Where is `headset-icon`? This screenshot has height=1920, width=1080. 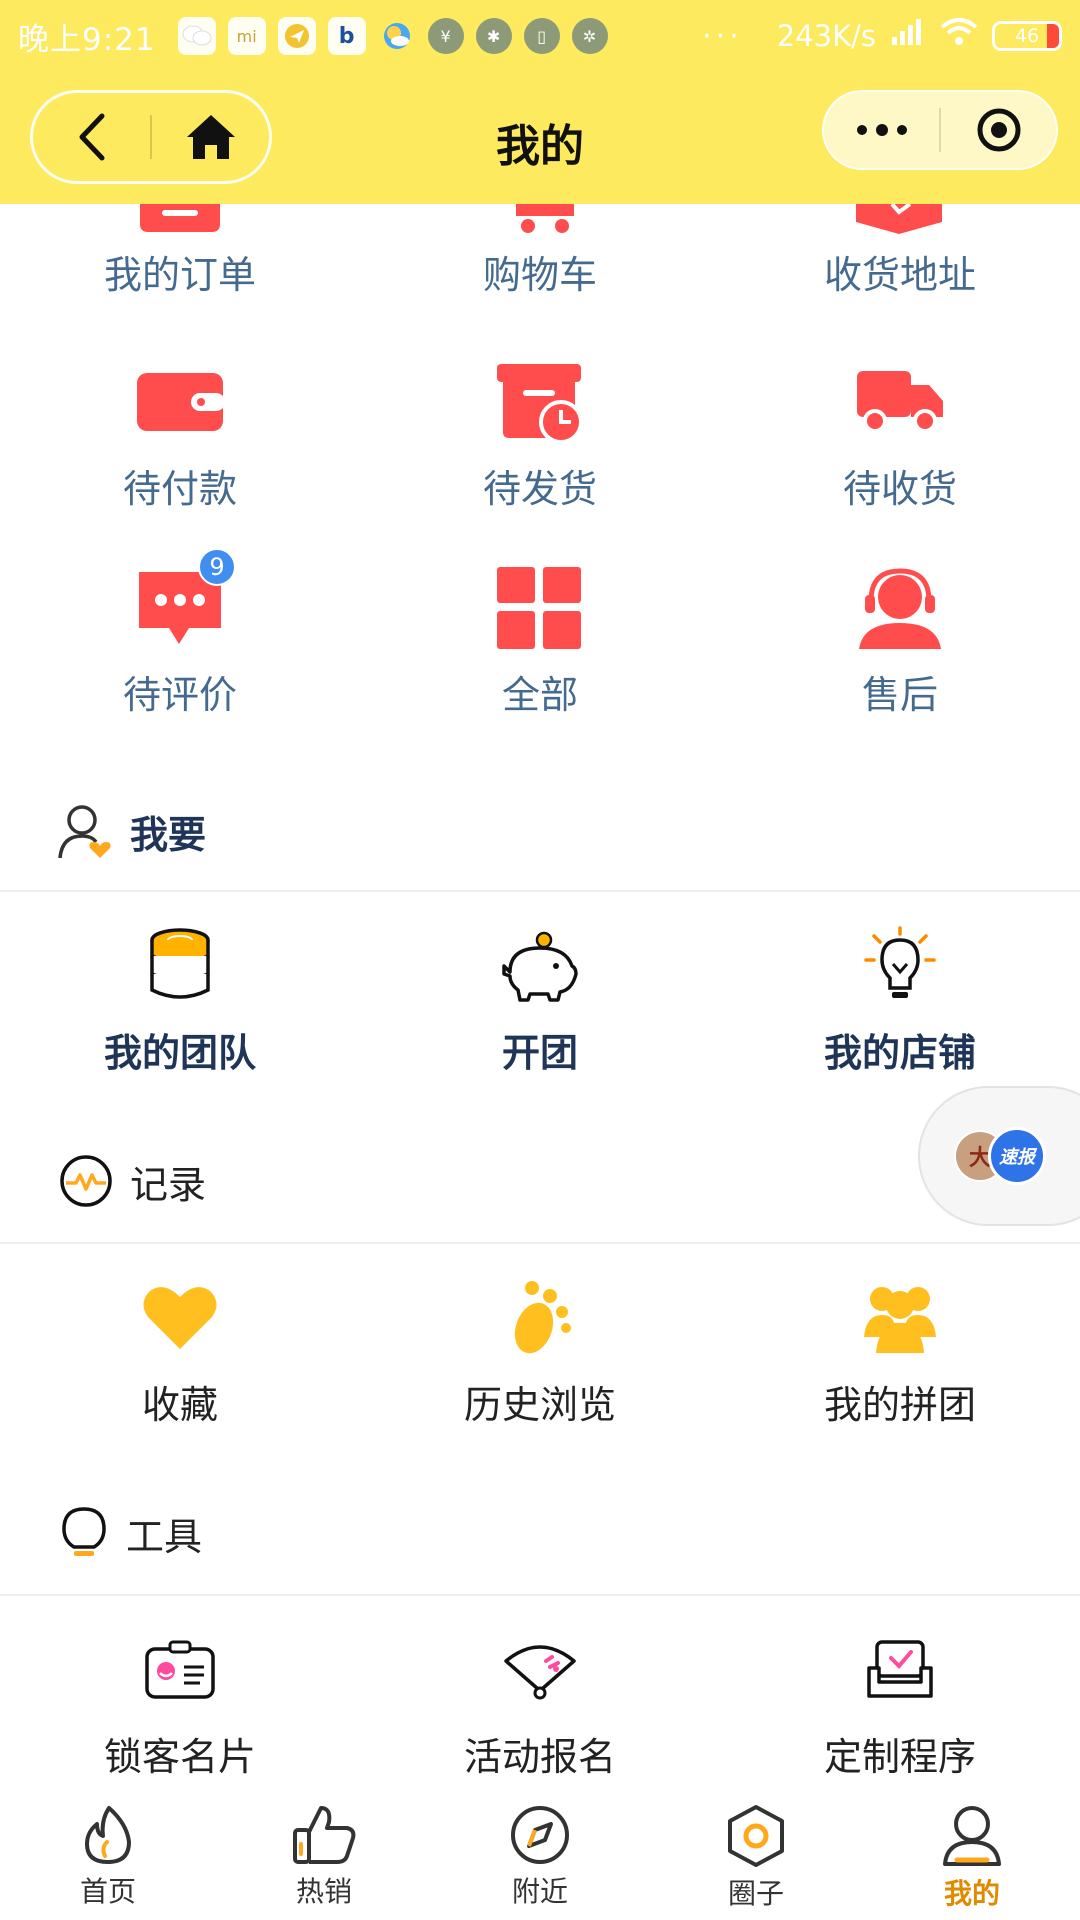
headset-icon is located at coordinates (900, 608).